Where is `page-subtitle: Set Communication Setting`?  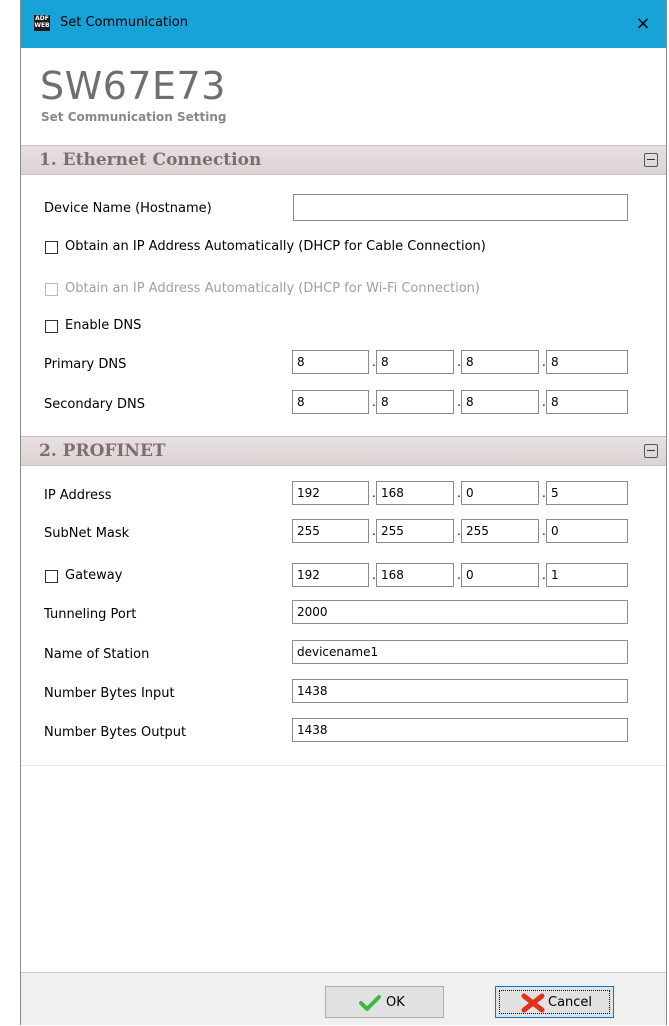 page-subtitle: Set Communication Setting is located at coordinates (134, 117).